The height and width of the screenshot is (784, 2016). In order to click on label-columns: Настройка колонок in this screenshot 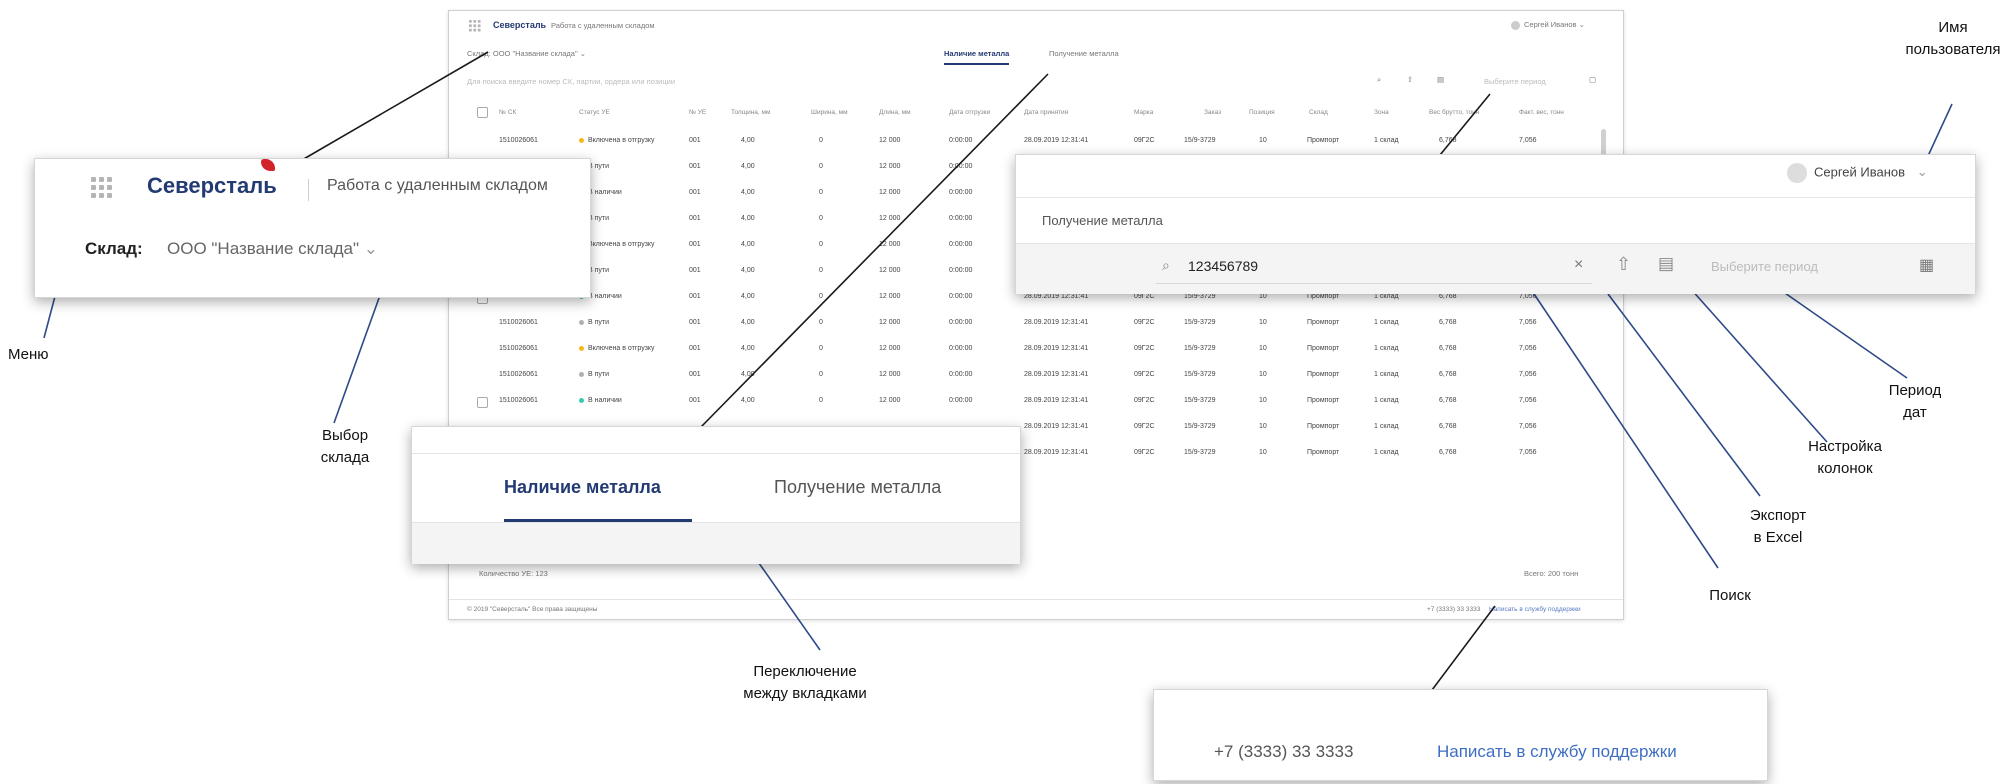, I will do `click(1845, 457)`.